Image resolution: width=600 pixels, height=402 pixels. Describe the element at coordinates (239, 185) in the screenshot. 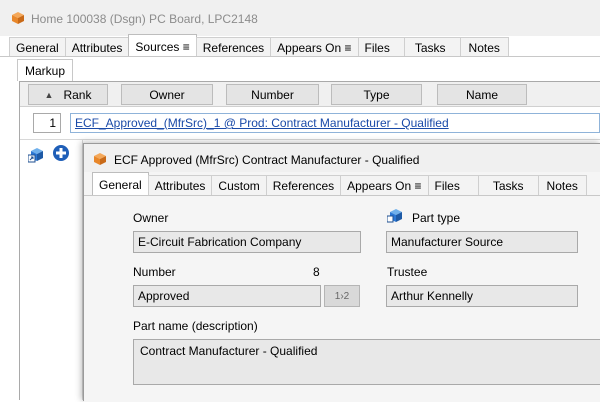

I see `tab-custom: Custom` at that location.